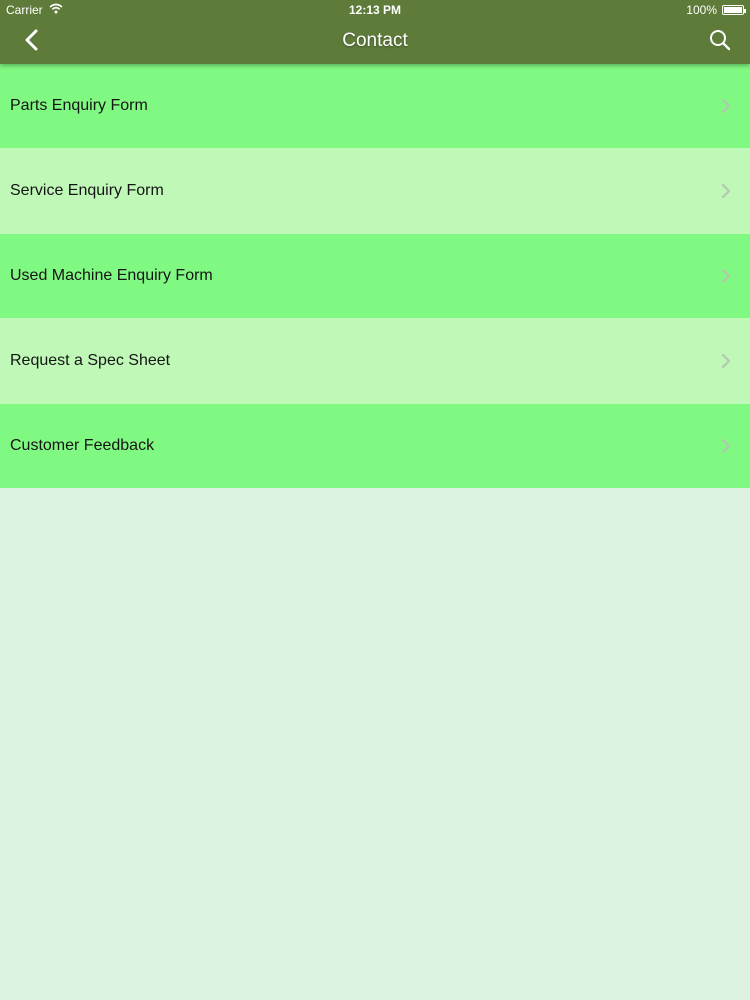 The height and width of the screenshot is (1000, 750). I want to click on battery-percent: 100%, so click(701, 10).